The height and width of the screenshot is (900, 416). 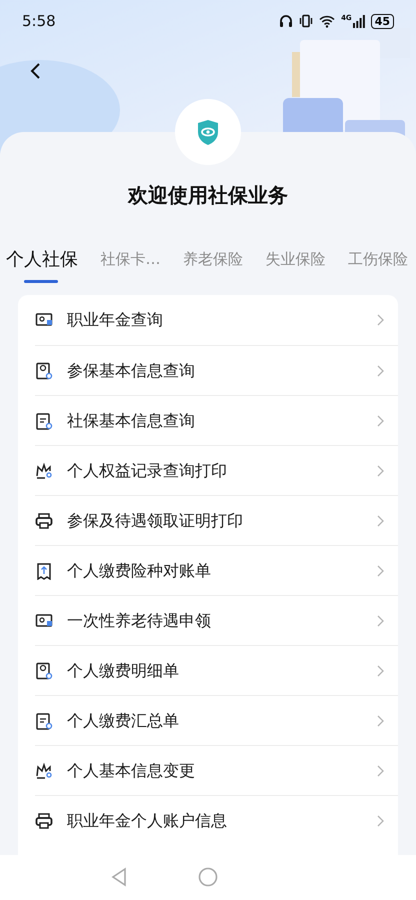 I want to click on tab-indicator, so click(x=41, y=281).